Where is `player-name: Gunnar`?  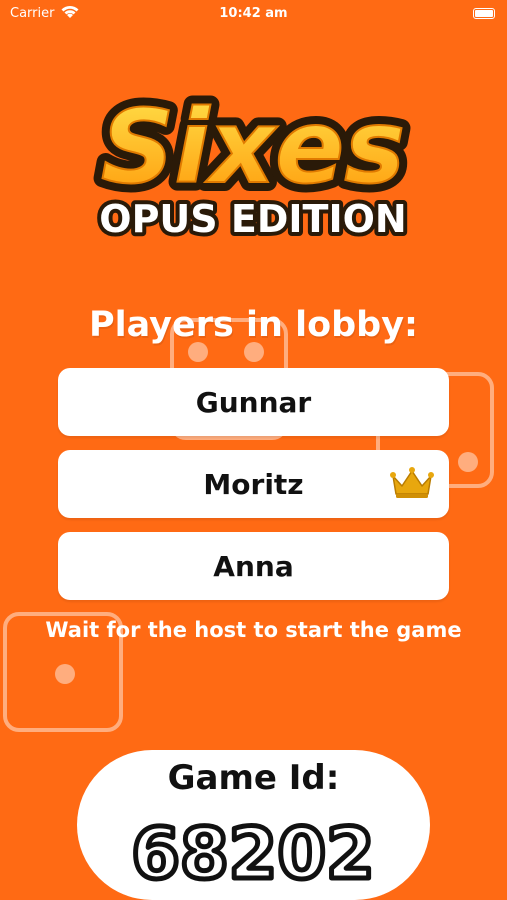 player-name: Gunnar is located at coordinates (253, 402).